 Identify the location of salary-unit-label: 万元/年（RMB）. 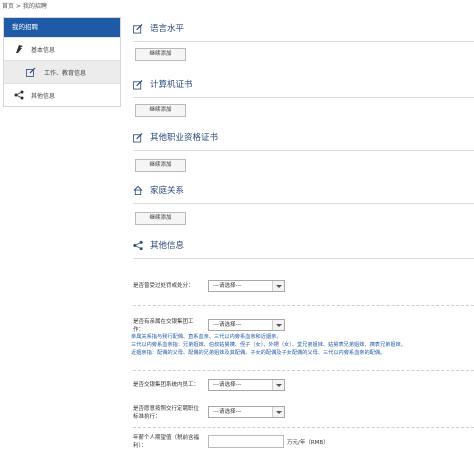
(308, 443).